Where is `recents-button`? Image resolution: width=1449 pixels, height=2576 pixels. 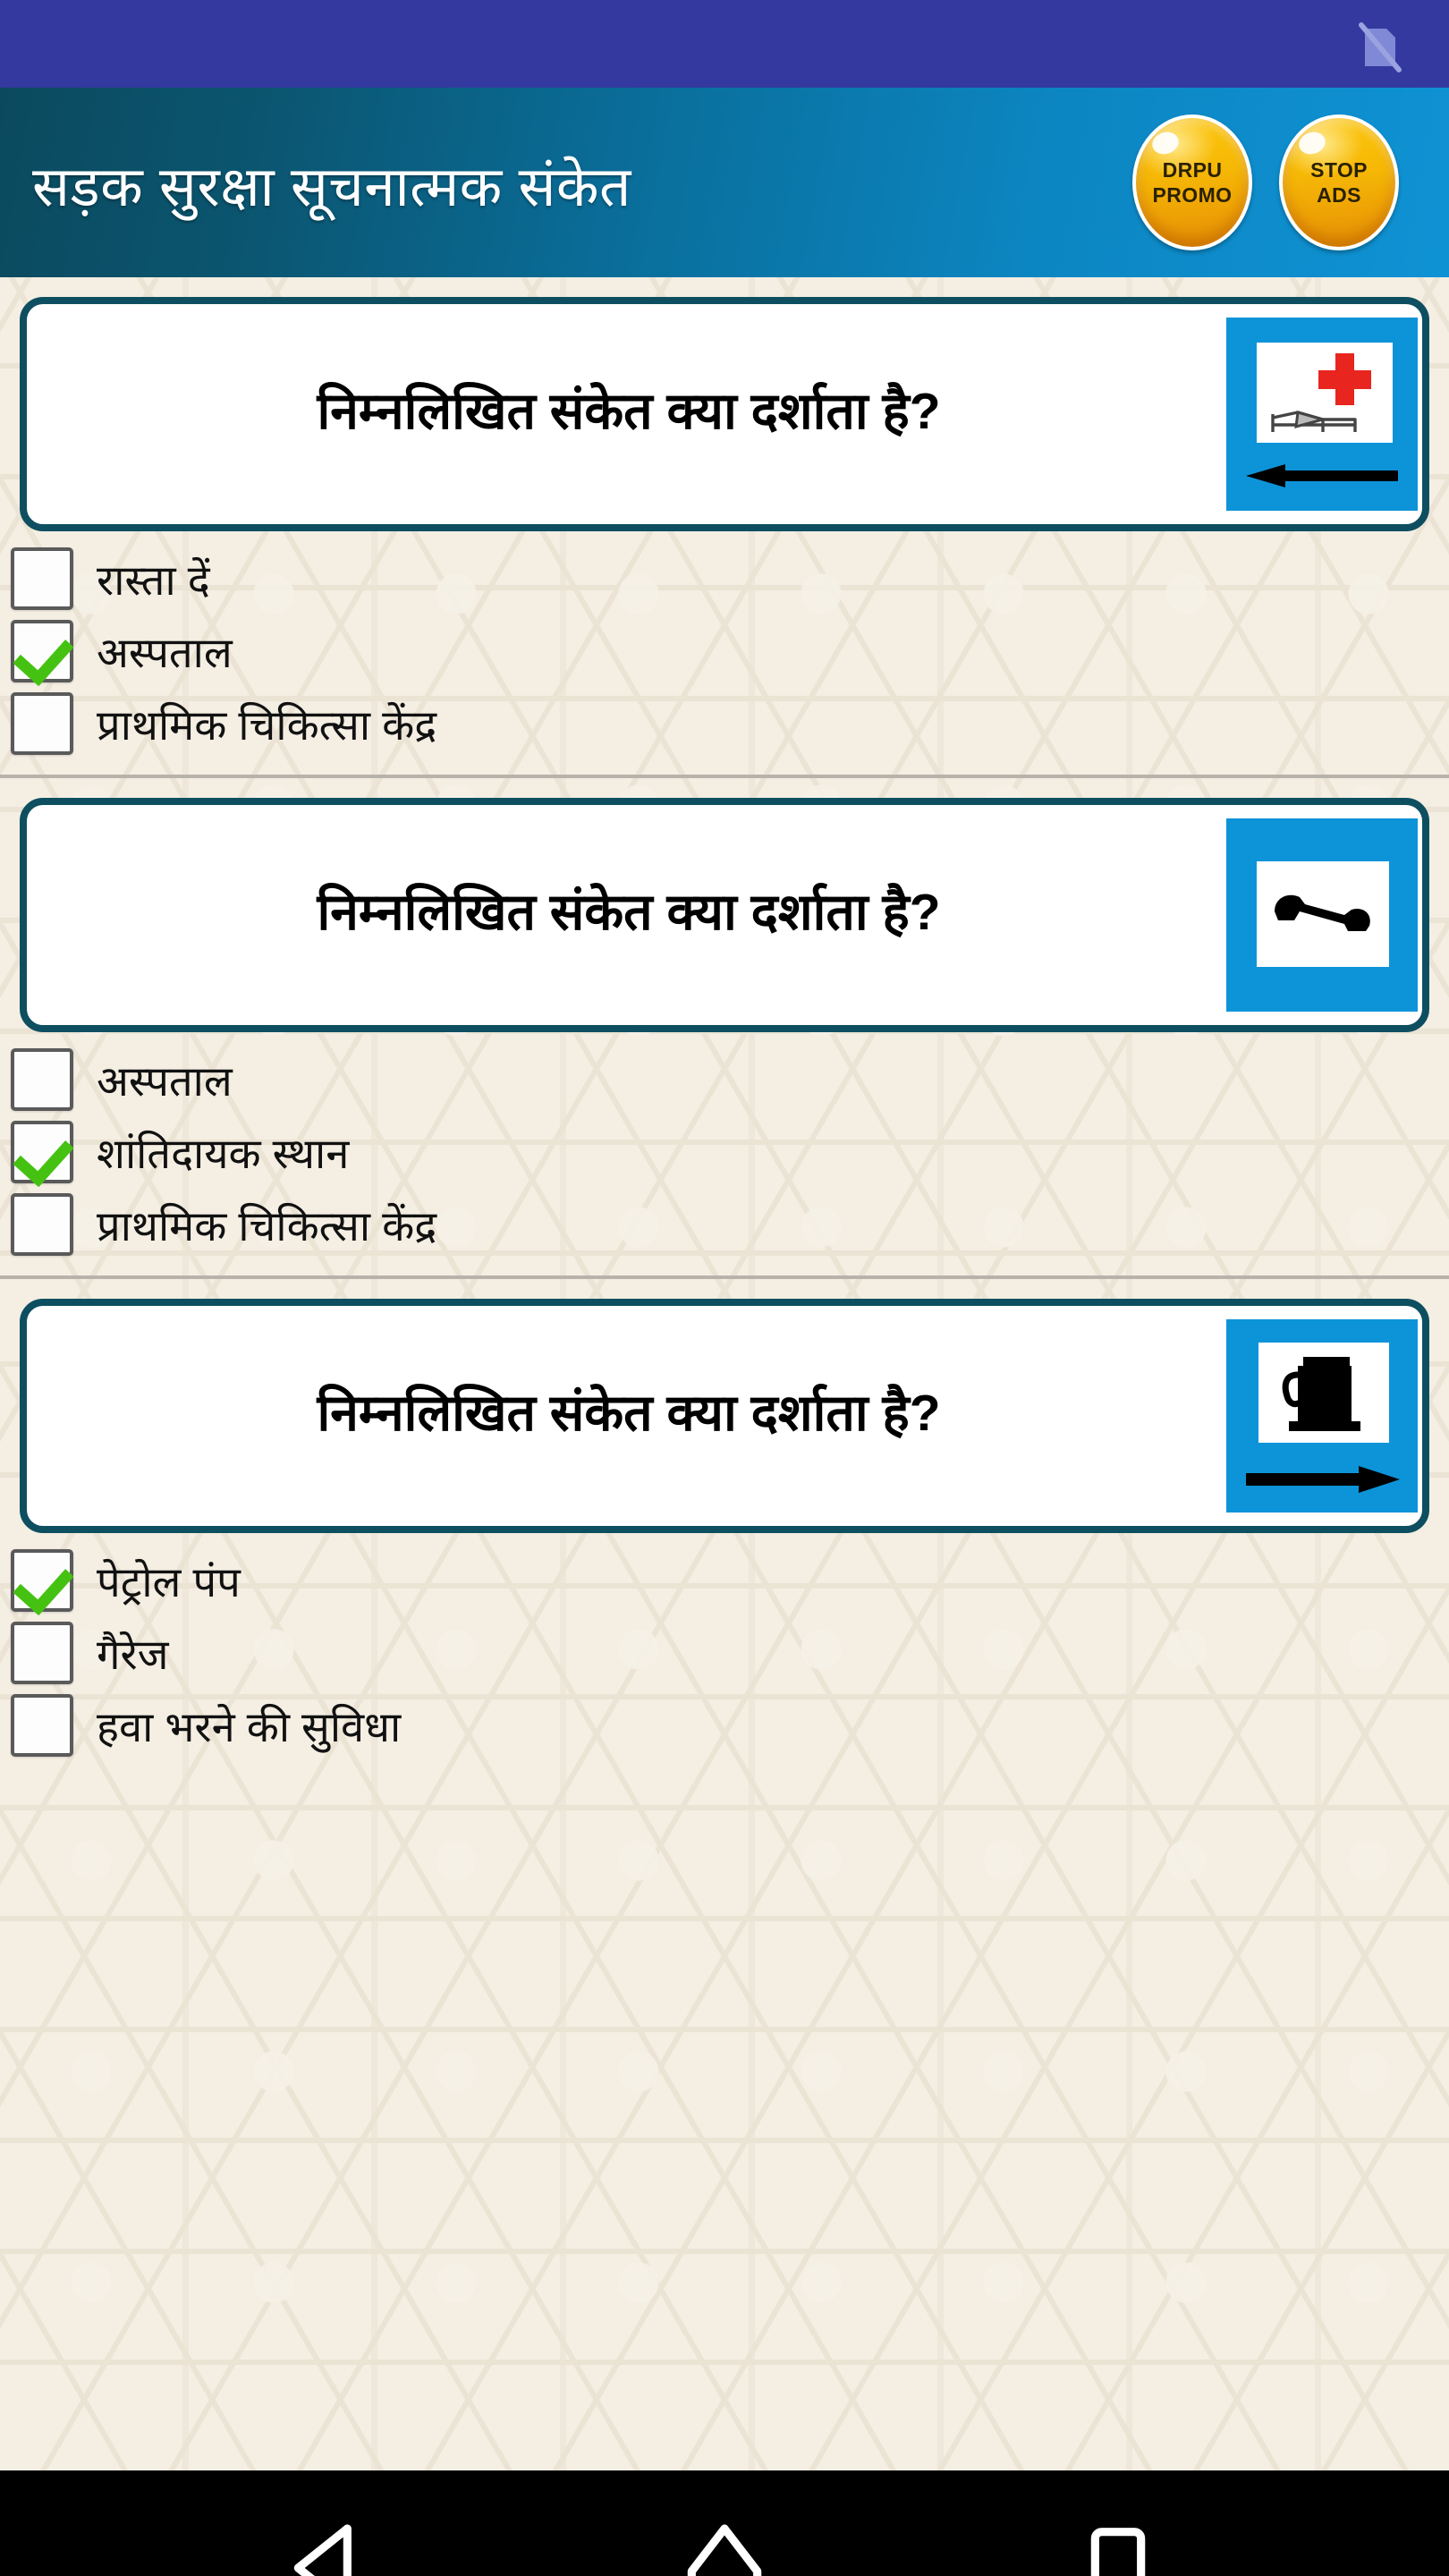
recents-button is located at coordinates (1118, 2547).